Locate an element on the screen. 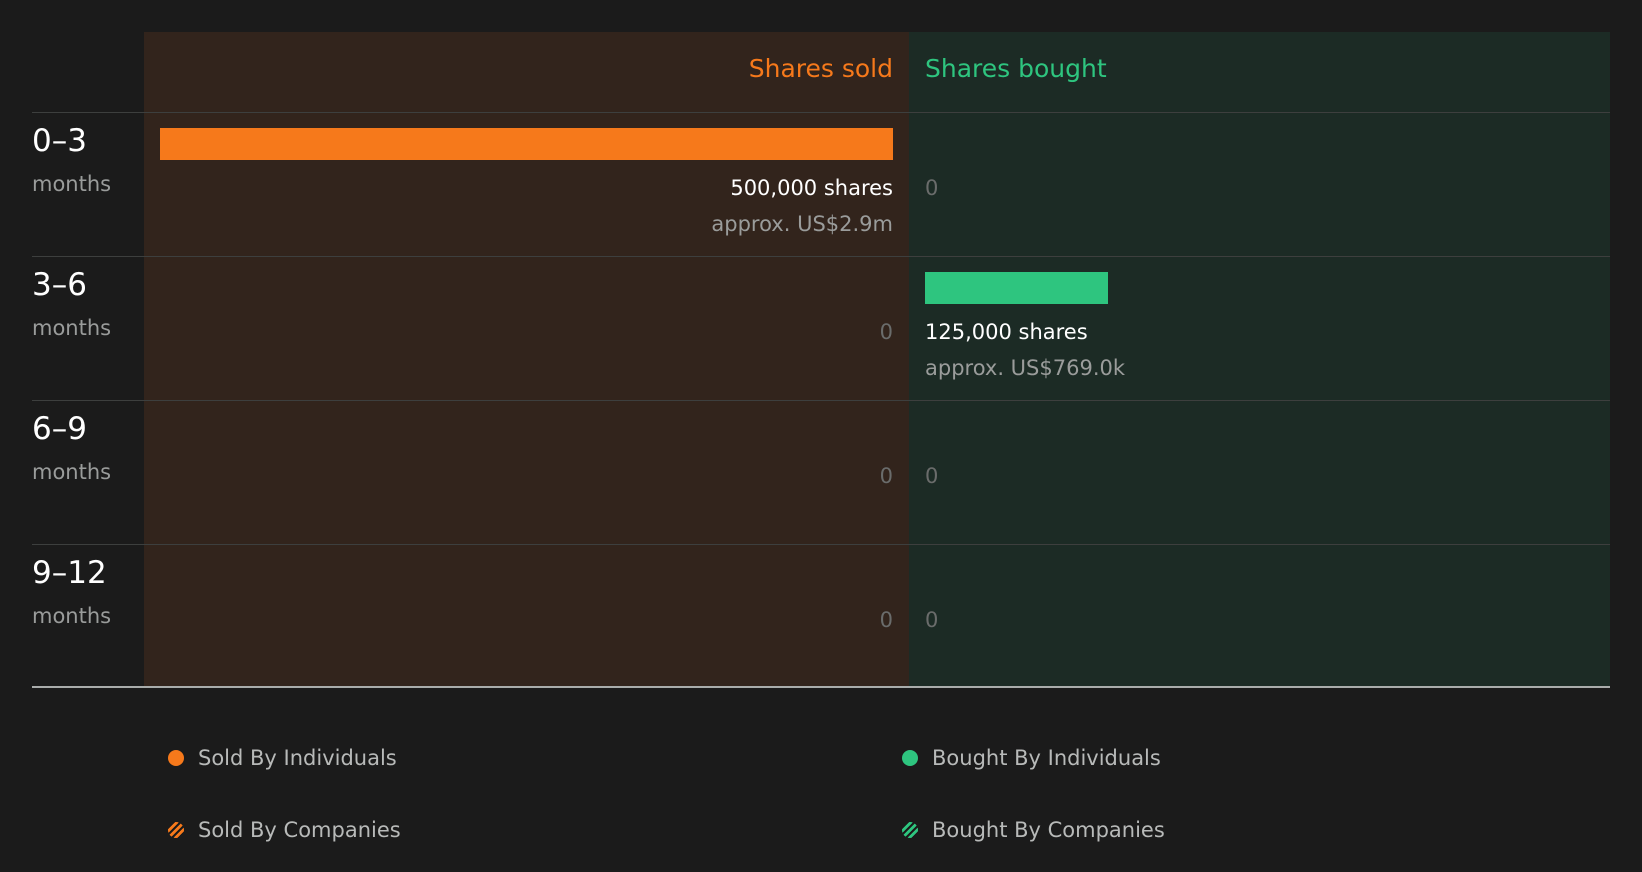 The height and width of the screenshot is (872, 1642). legend-item-bought-companies: Bought By Companies is located at coordinates (1033, 830).